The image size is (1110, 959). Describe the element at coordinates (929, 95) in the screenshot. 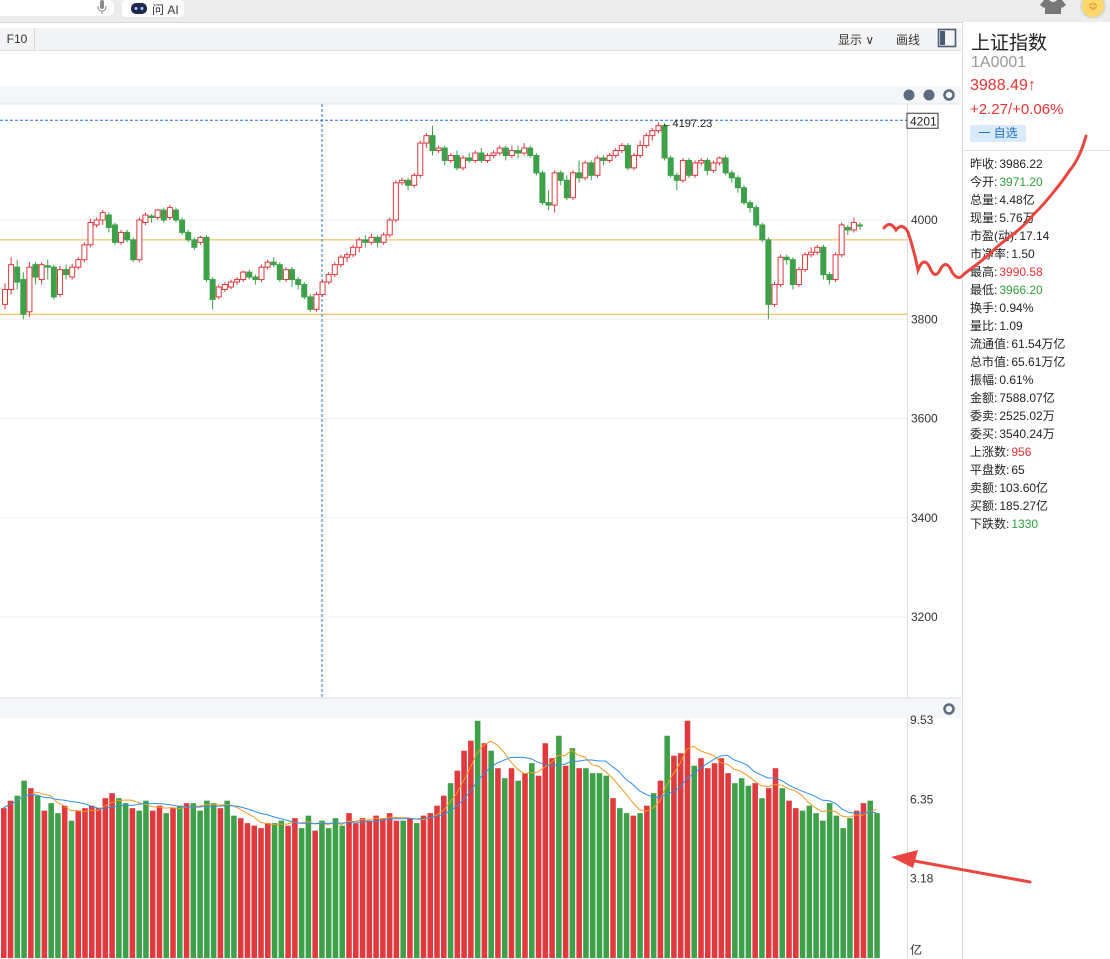

I see `zoom-out-icon` at that location.